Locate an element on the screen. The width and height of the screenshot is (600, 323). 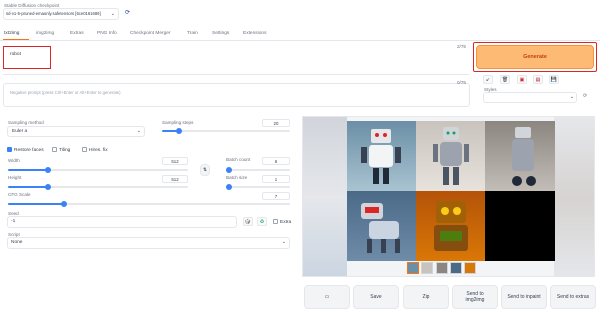
tab-settings: Settings is located at coordinates (220, 33).